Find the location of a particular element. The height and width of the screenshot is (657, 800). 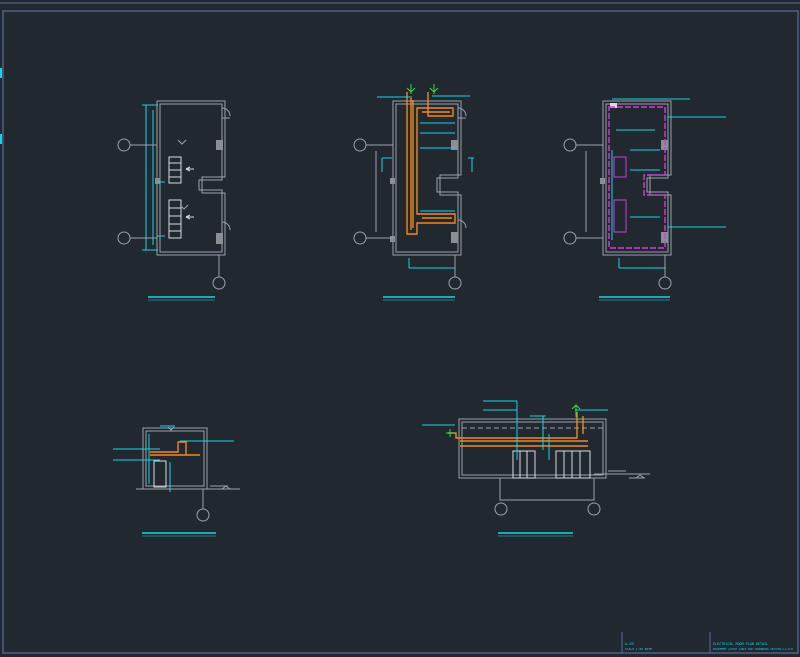

section-b-view is located at coordinates (536, 468).